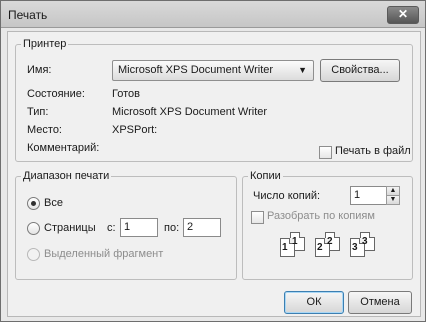 This screenshot has width=426, height=322. What do you see at coordinates (126, 94) in the screenshot?
I see `status-value: Готов` at bounding box center [126, 94].